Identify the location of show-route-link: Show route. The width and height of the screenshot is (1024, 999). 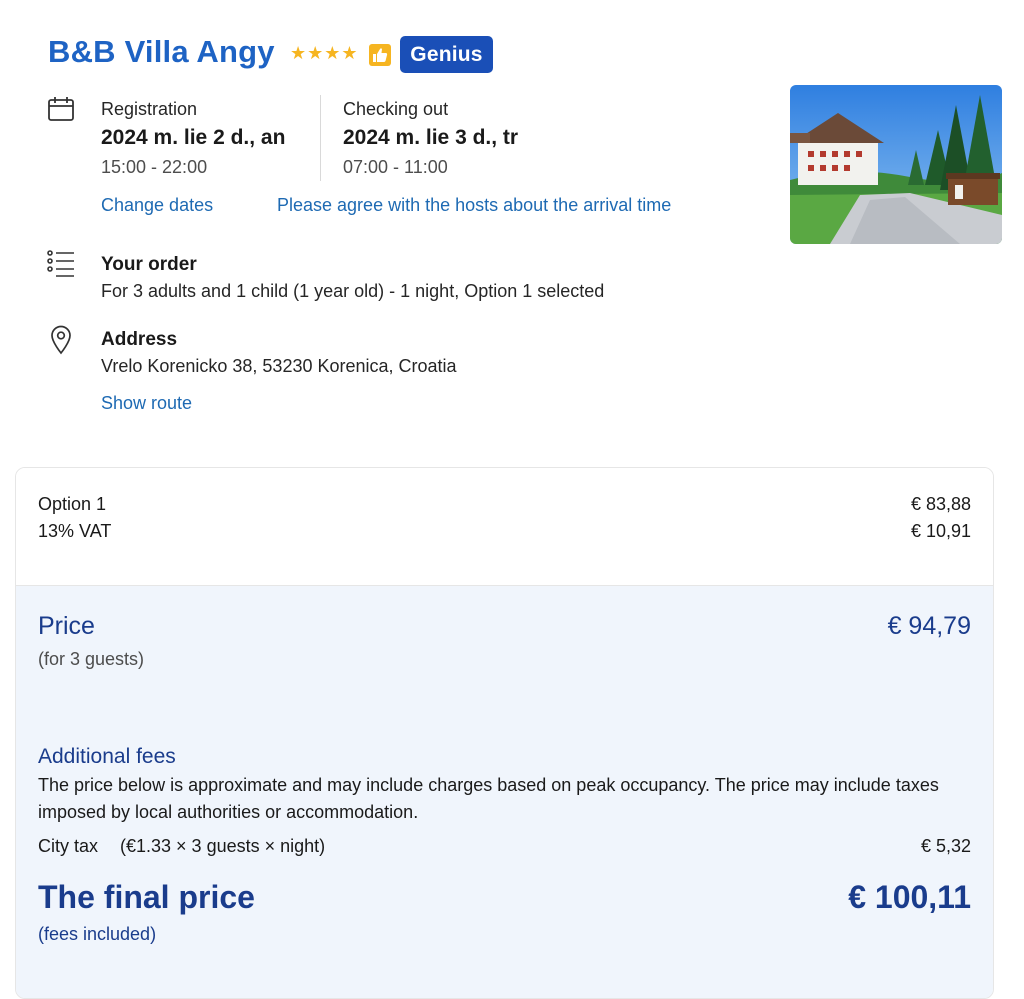
(146, 403).